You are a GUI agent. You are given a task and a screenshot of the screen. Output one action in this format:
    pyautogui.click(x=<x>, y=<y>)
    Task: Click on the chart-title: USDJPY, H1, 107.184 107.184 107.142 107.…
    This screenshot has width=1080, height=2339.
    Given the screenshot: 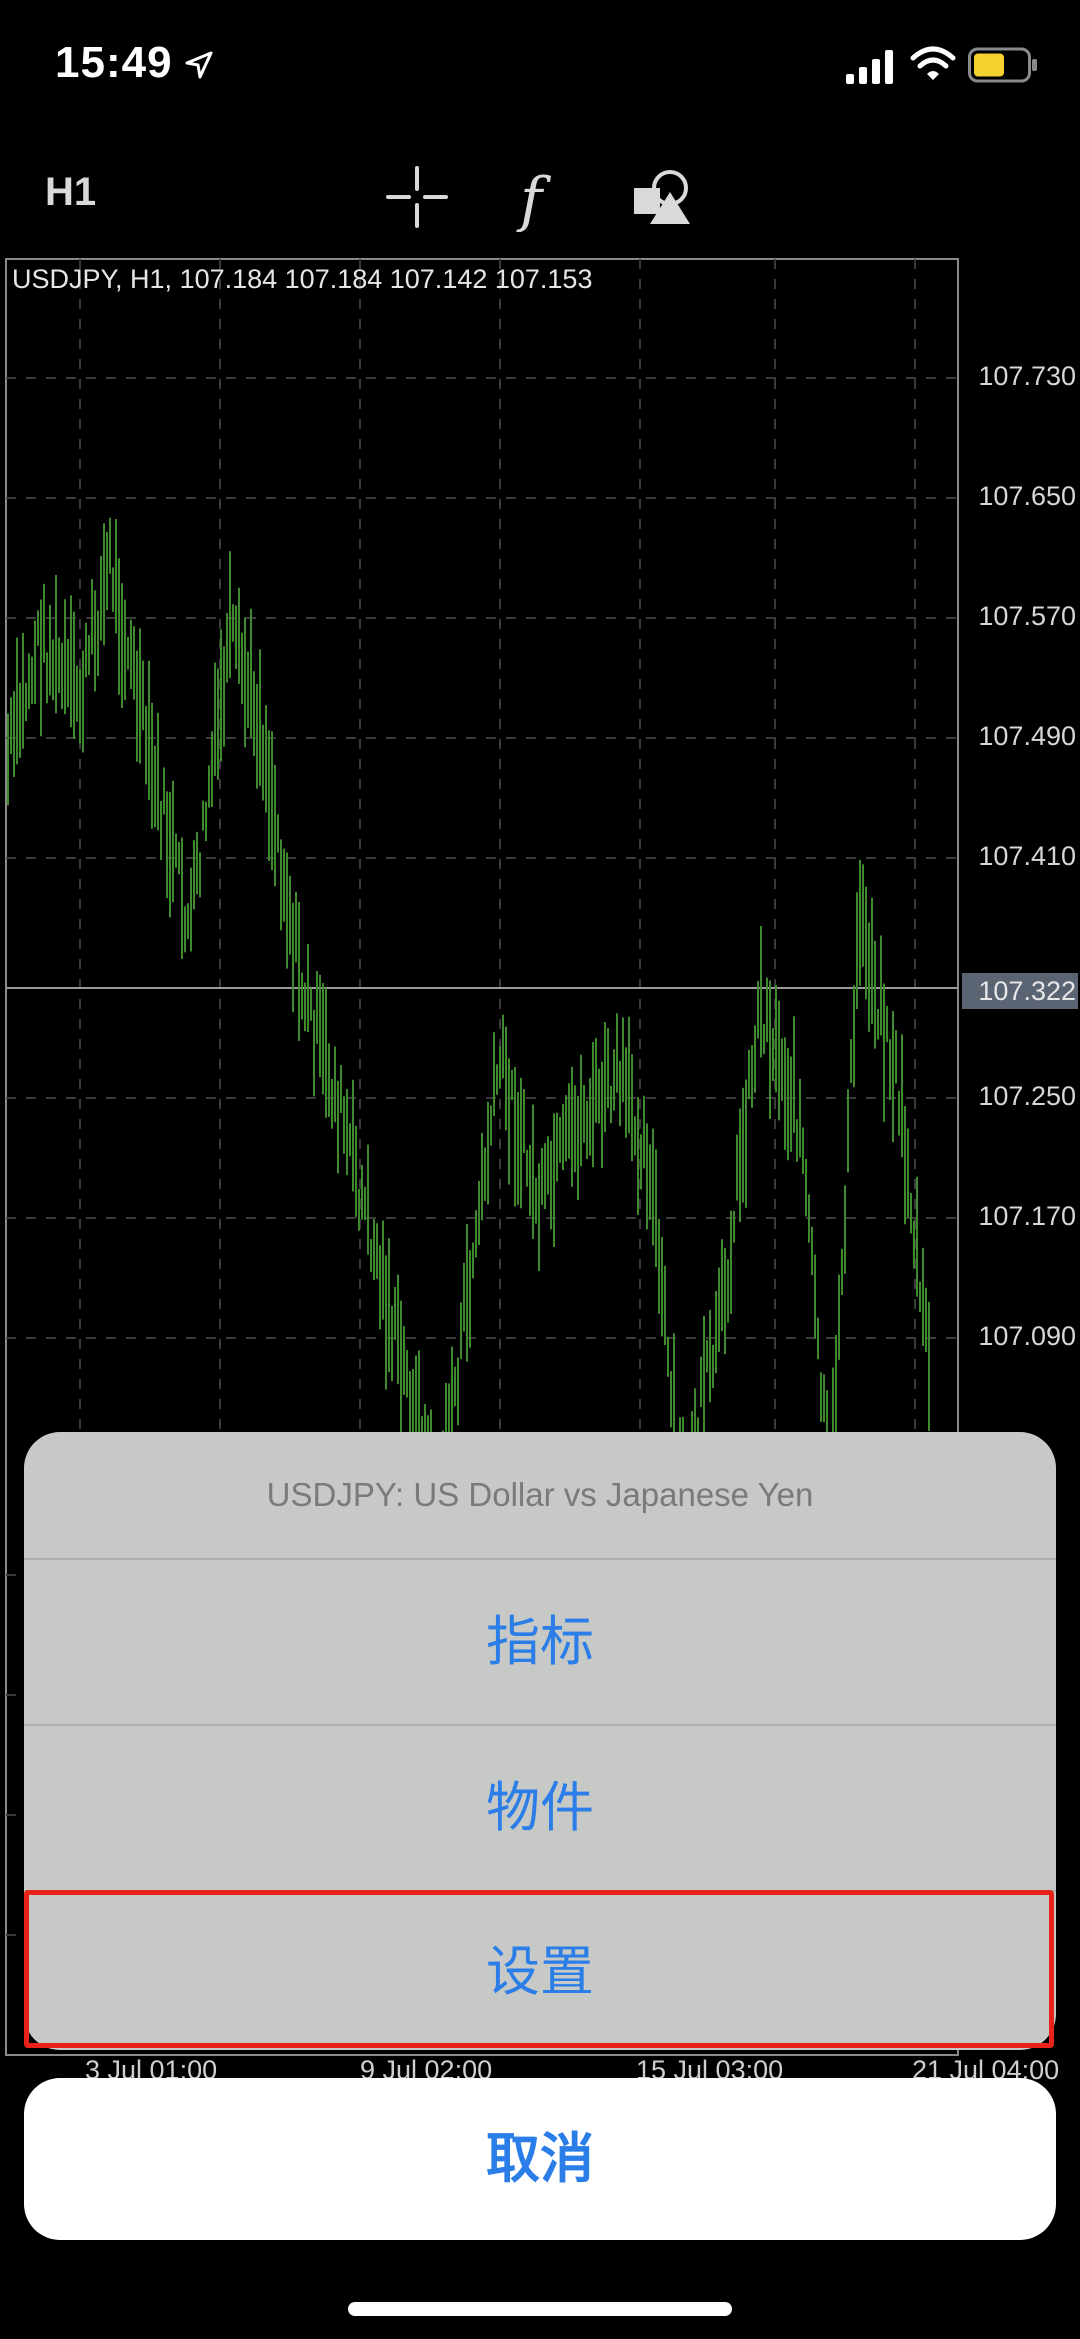 What is the action you would take?
    pyautogui.click(x=302, y=279)
    